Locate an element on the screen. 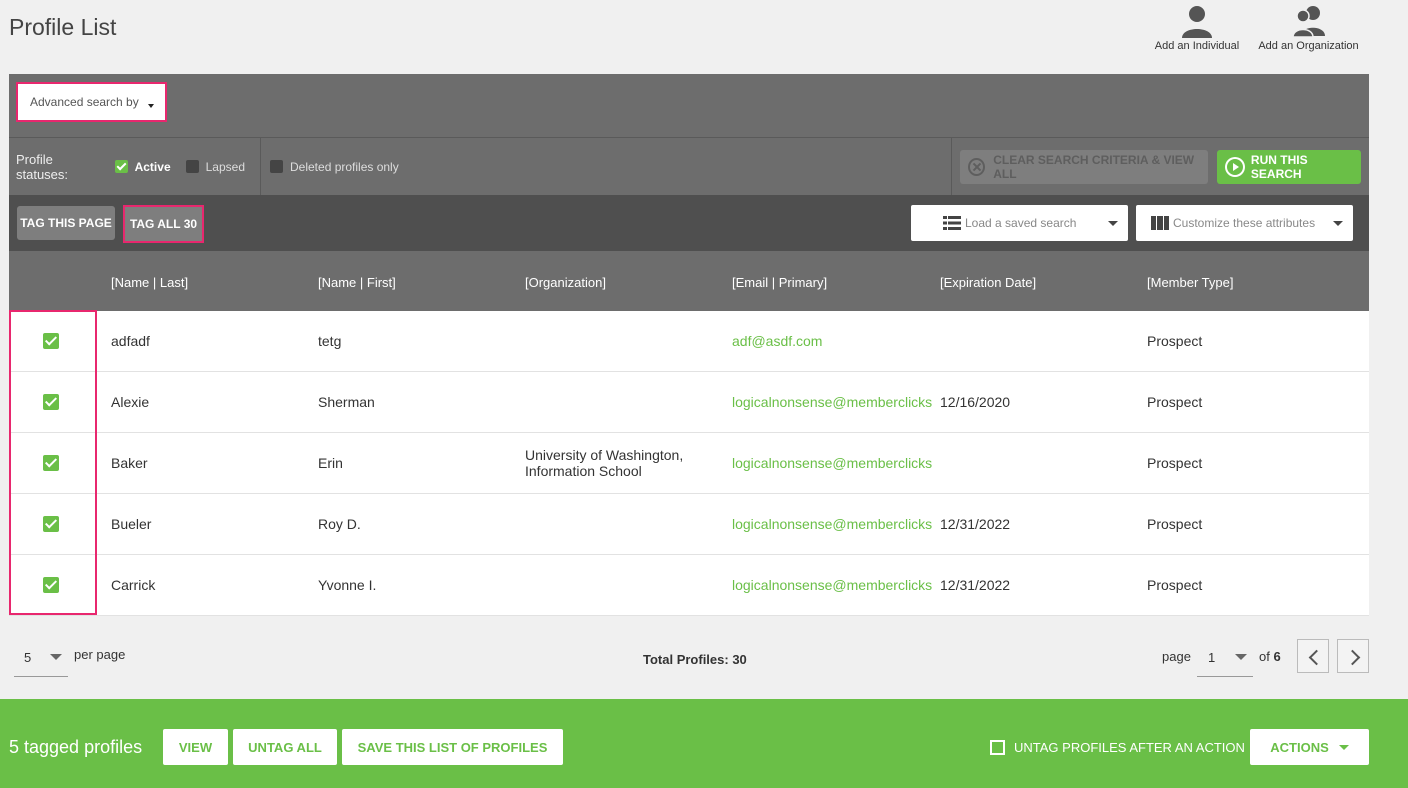 Image resolution: width=1408 pixels, height=788 pixels. column-header-organization: [Organization] is located at coordinates (565, 282).